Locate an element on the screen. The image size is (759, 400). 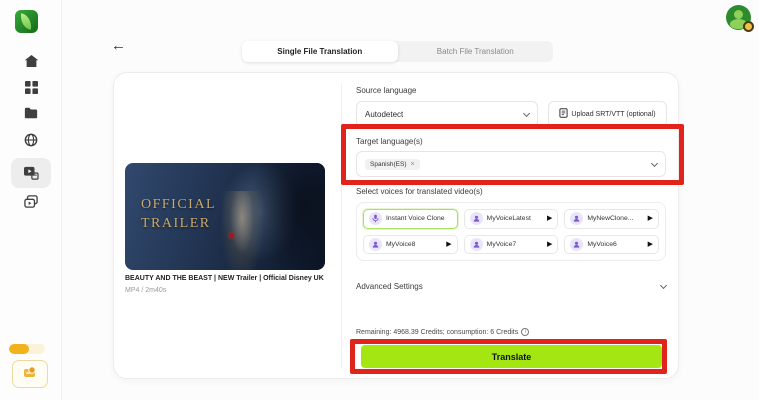
target-language-tag: Spanish(ES) × is located at coordinates (392, 164).